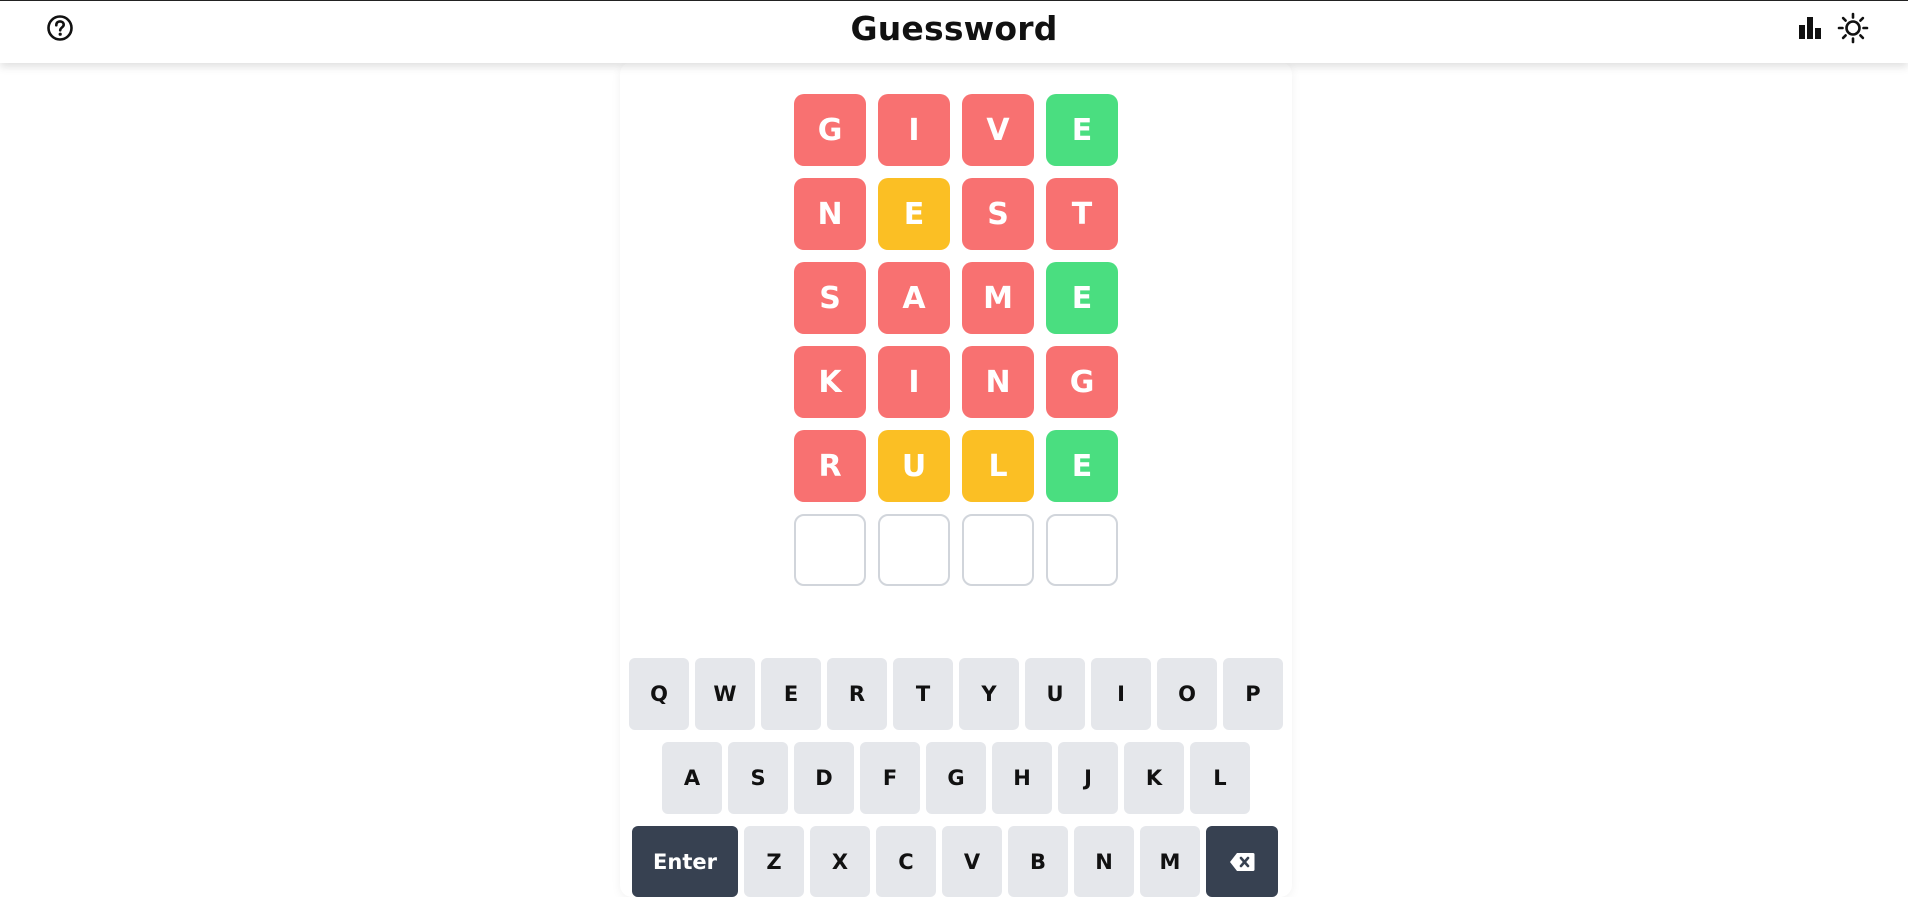  I want to click on key-n: N, so click(1104, 861).